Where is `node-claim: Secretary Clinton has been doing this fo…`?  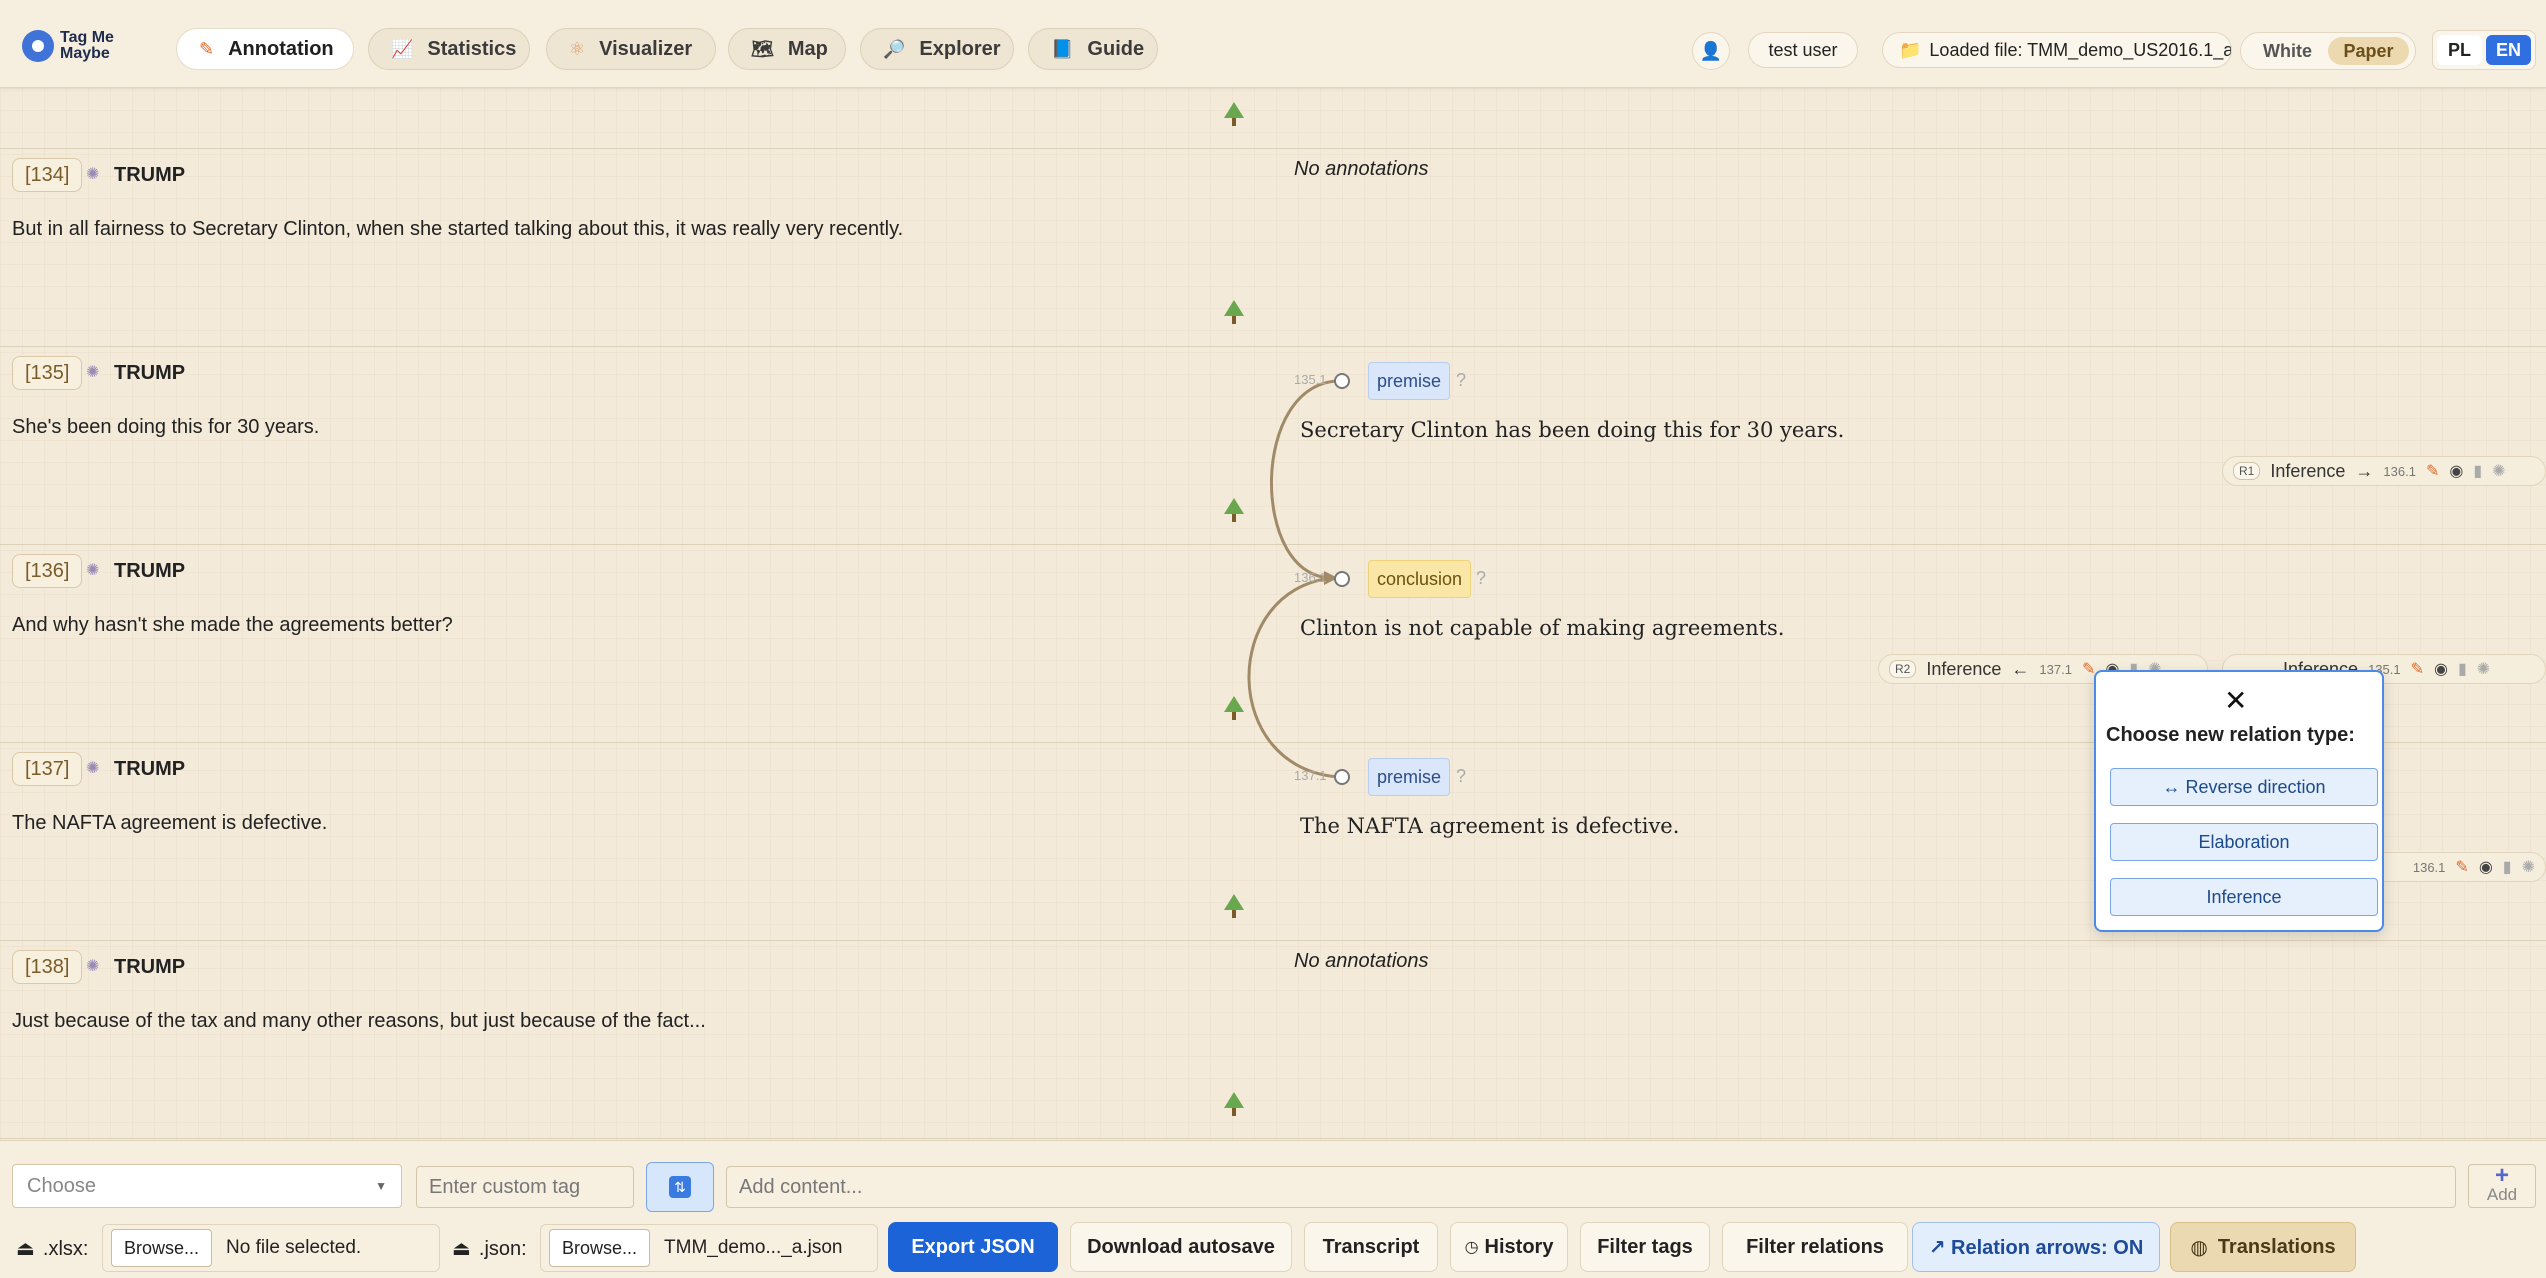
node-claim: Secretary Clinton has been doing this fo… is located at coordinates (1572, 430).